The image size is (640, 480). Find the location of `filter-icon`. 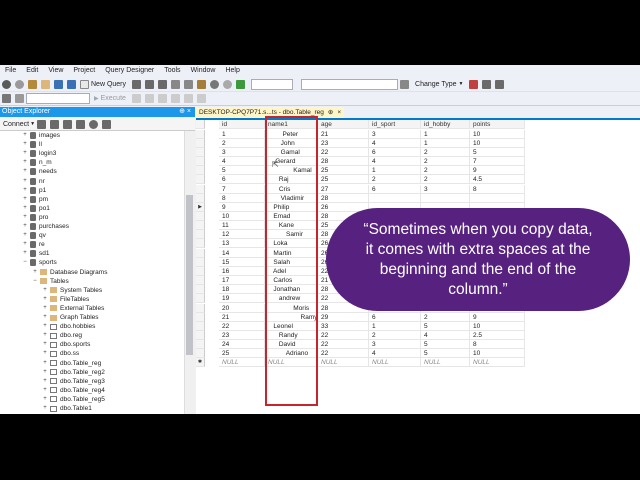

filter-icon is located at coordinates (81, 124).